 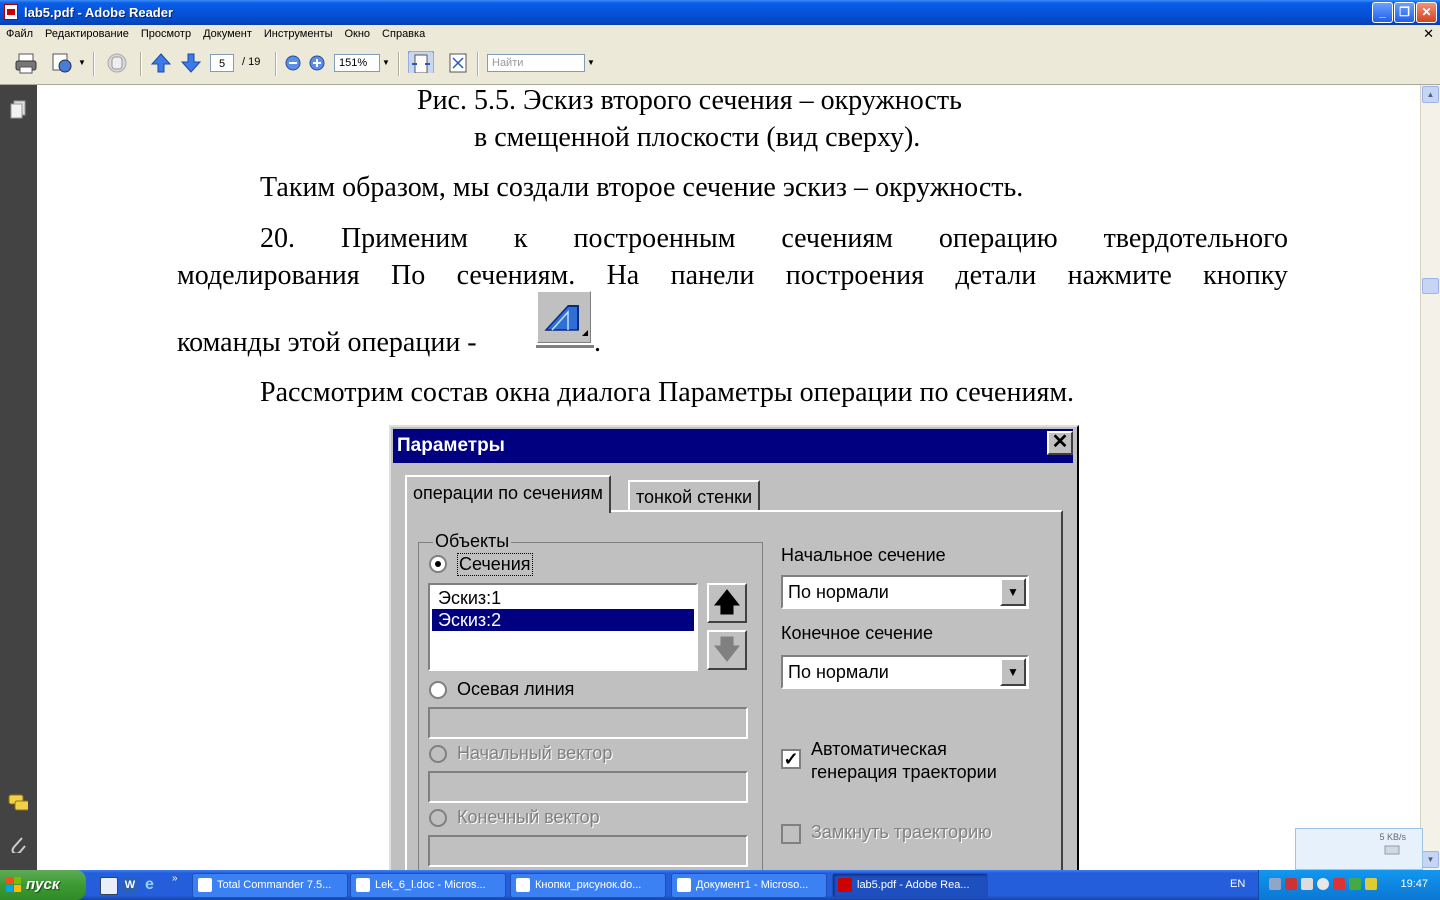 What do you see at coordinates (998, 238) in the screenshot?
I see `word: операцию` at bounding box center [998, 238].